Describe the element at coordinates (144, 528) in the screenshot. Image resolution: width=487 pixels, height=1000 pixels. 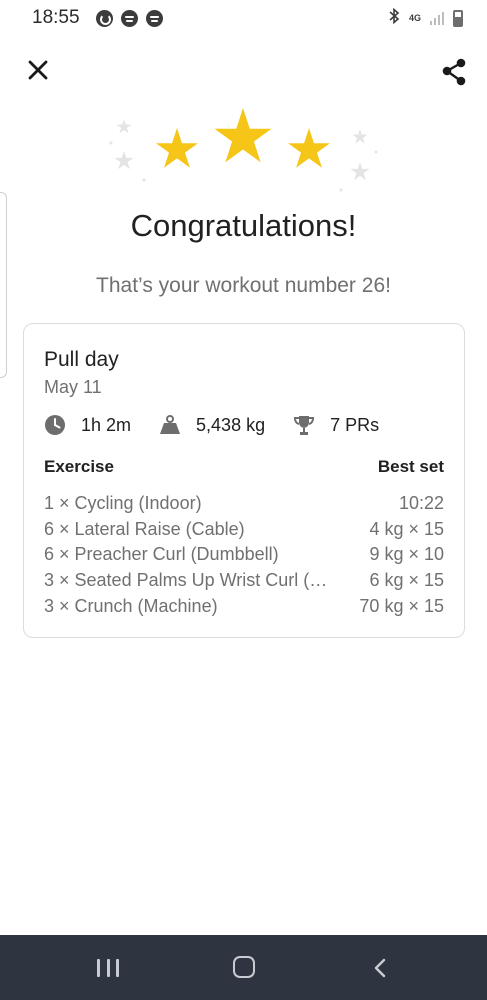
I see `exercise-name: 6 × Lateral Raise (Cable)` at that location.